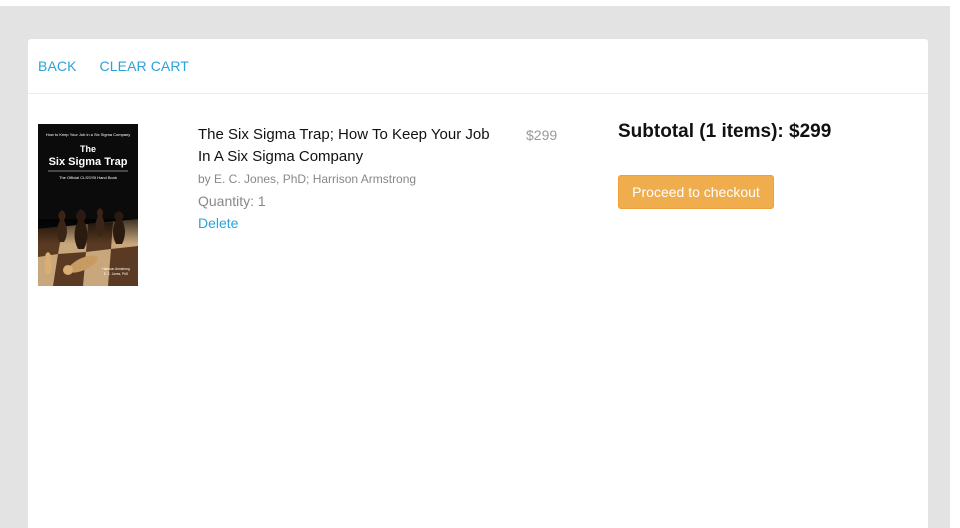 This screenshot has height=528, width=960. What do you see at coordinates (88, 162) in the screenshot?
I see `cover-title-line2: Six Sigma Trap` at bounding box center [88, 162].